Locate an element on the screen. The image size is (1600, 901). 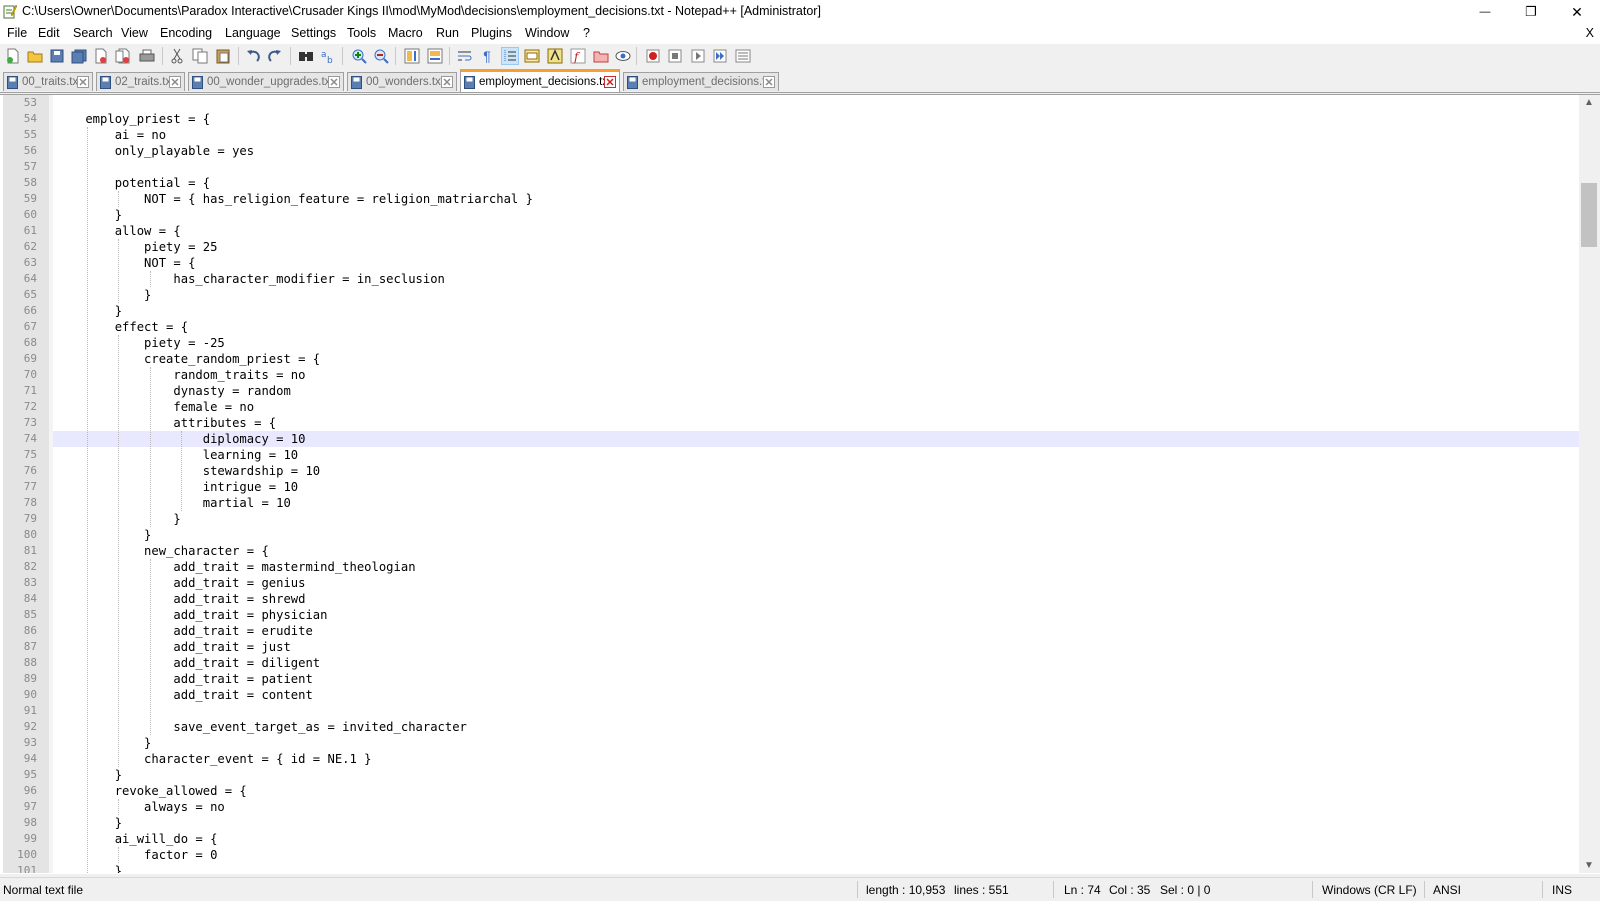
menu-plugins: Plugins is located at coordinates (491, 33).